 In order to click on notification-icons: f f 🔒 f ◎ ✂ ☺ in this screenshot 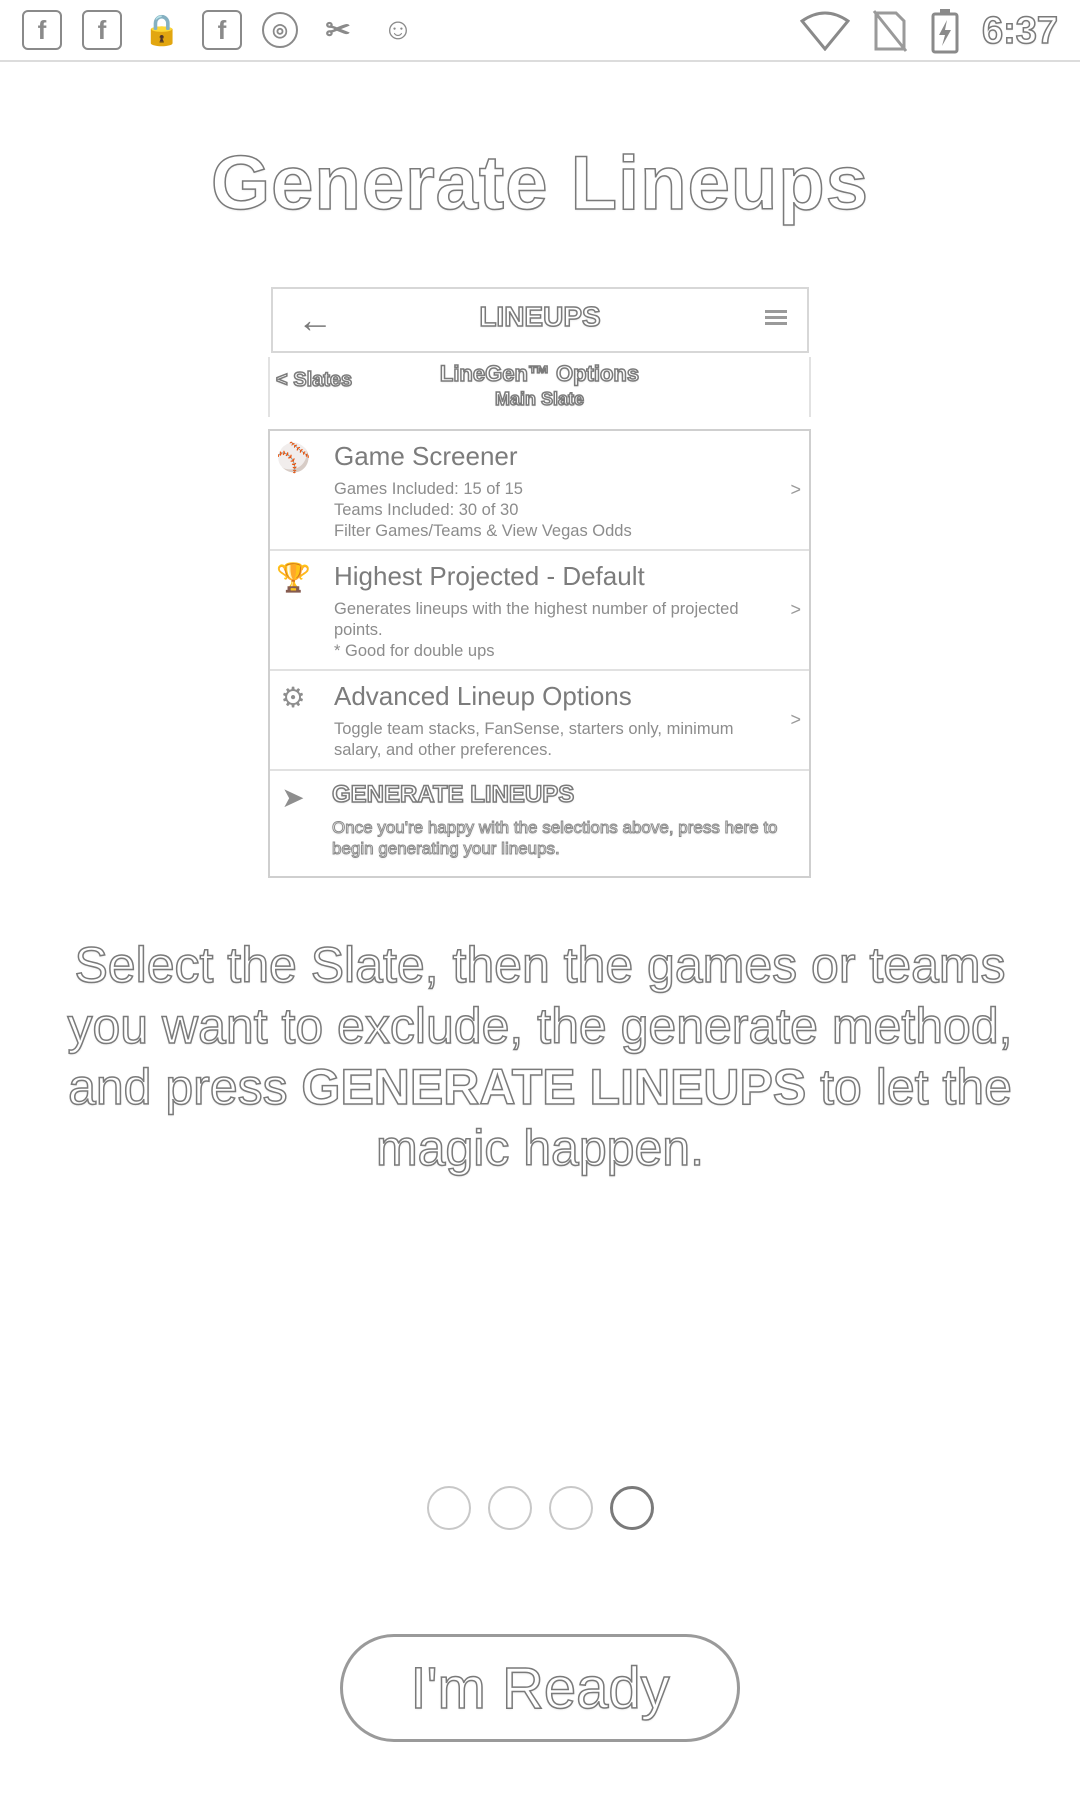, I will do `click(220, 30)`.